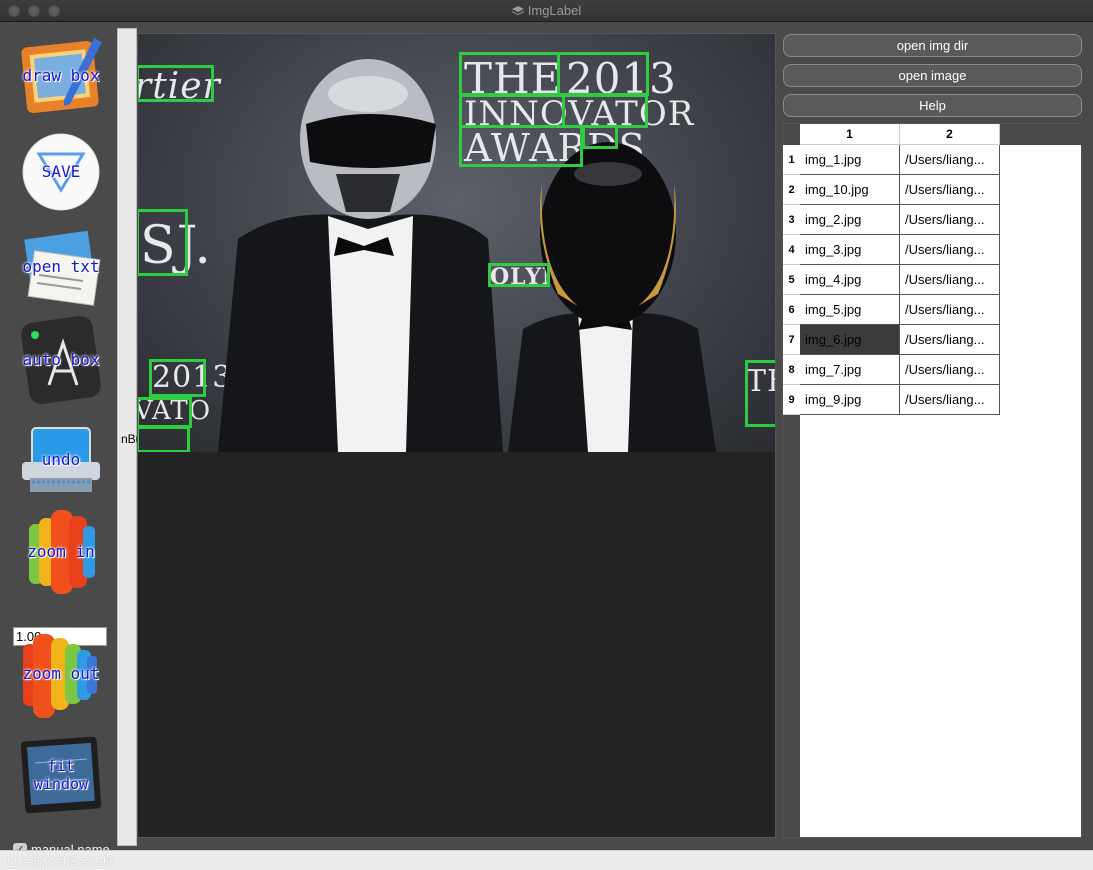 Image resolution: width=1093 pixels, height=870 pixels. What do you see at coordinates (791, 370) in the screenshot?
I see `row-header: 8` at bounding box center [791, 370].